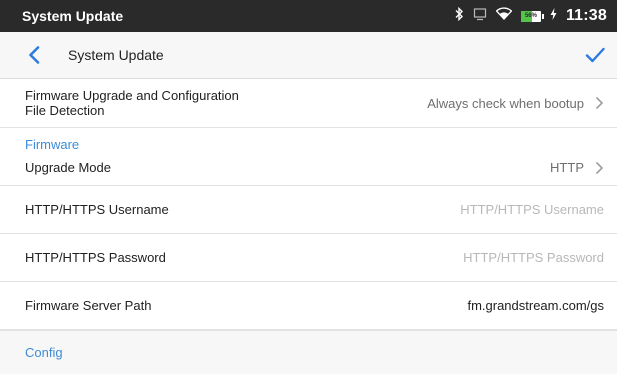 The image size is (617, 391). I want to click on charging-bolt-icon, so click(553, 16).